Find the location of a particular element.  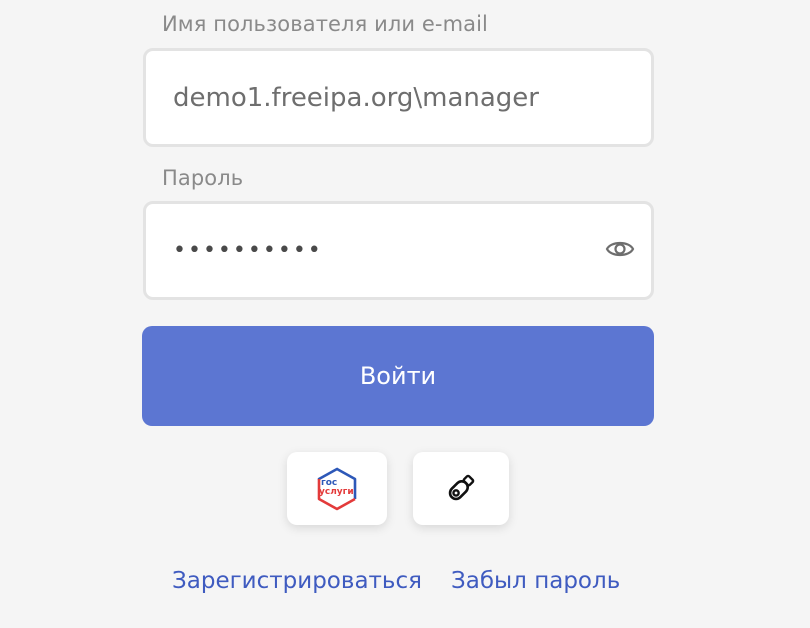

eye-icon is located at coordinates (620, 249).